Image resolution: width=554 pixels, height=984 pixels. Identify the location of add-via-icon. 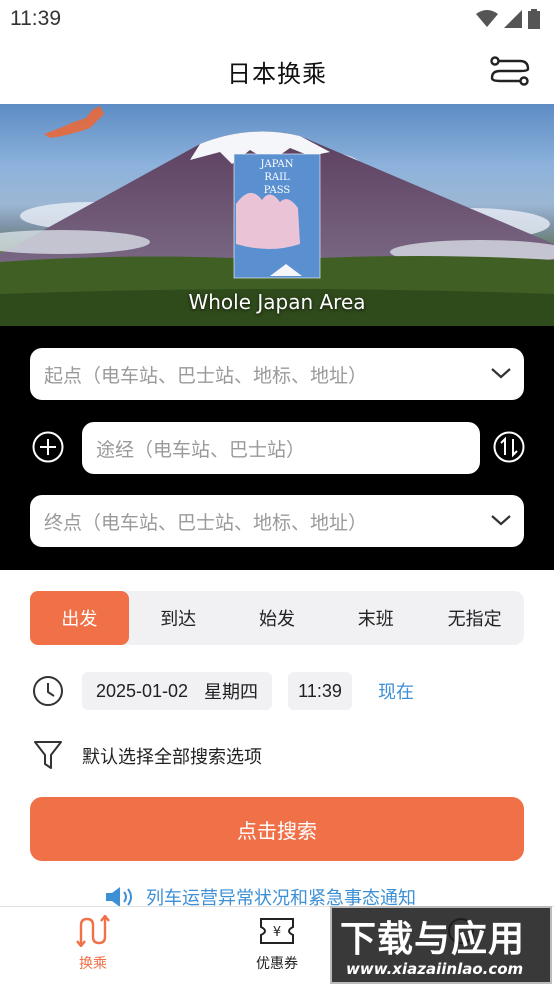
(48, 447).